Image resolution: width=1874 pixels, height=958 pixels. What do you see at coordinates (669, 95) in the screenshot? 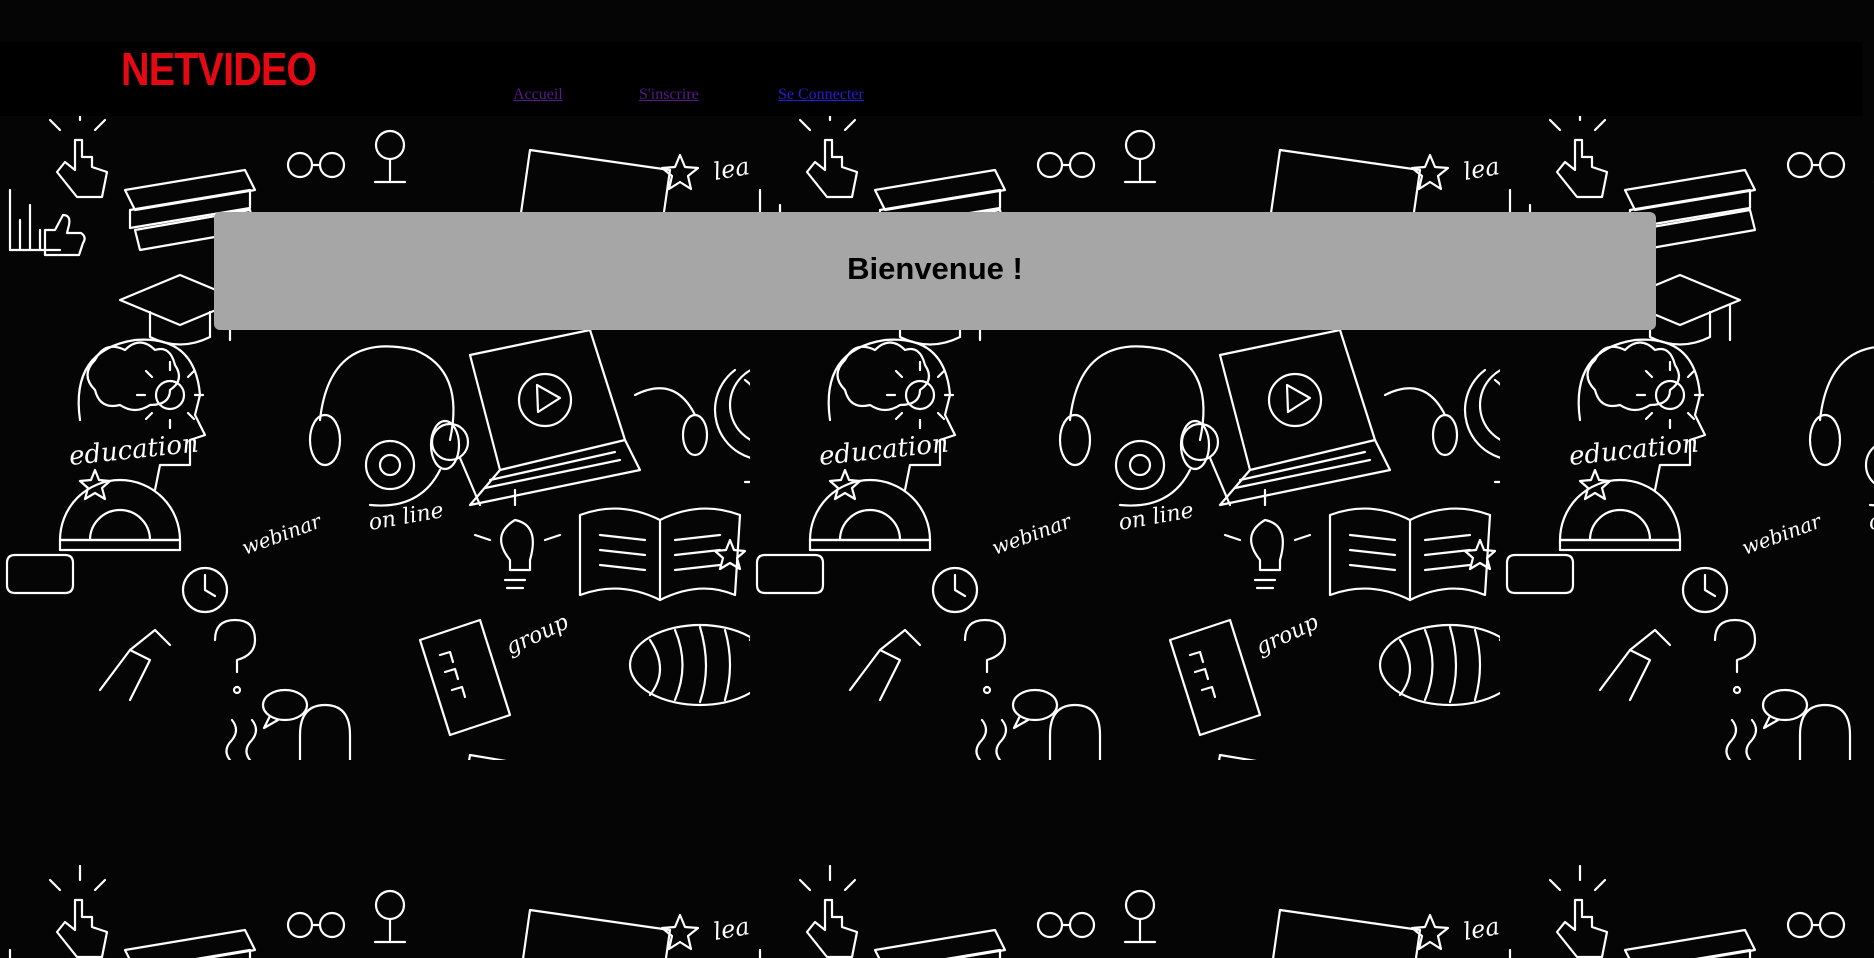
I see `nav-link-sinscrire: S'inscrire` at bounding box center [669, 95].